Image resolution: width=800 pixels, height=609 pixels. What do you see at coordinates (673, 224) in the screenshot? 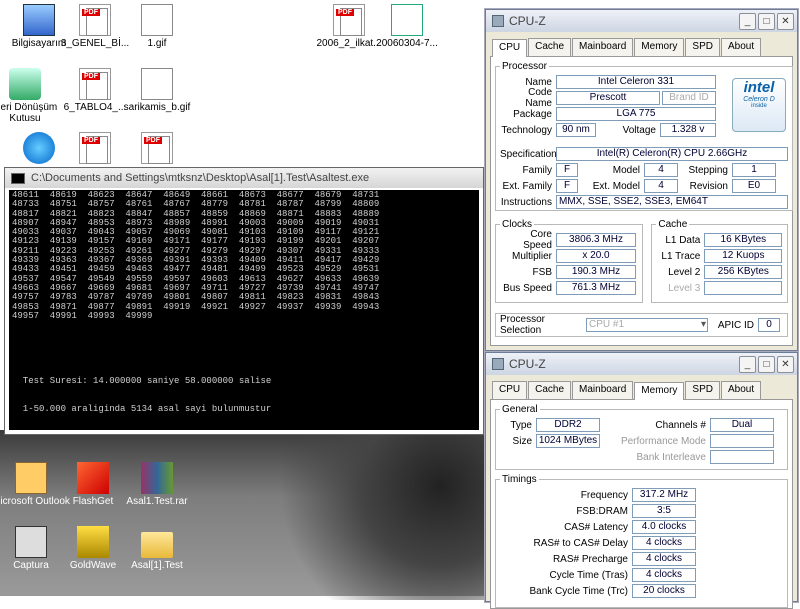
I see `group-title: Cache` at bounding box center [673, 224].